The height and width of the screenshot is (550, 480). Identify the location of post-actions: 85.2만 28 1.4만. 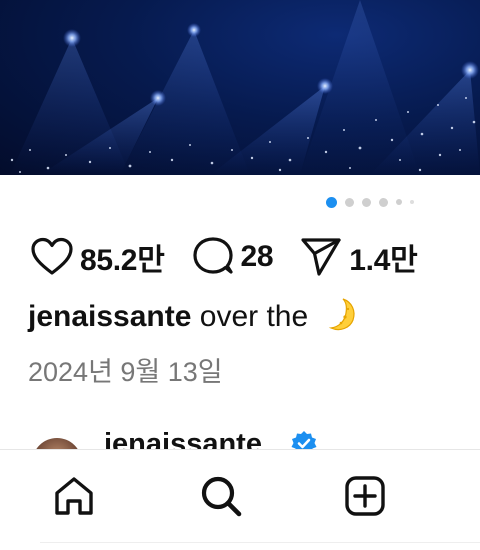
(236, 257).